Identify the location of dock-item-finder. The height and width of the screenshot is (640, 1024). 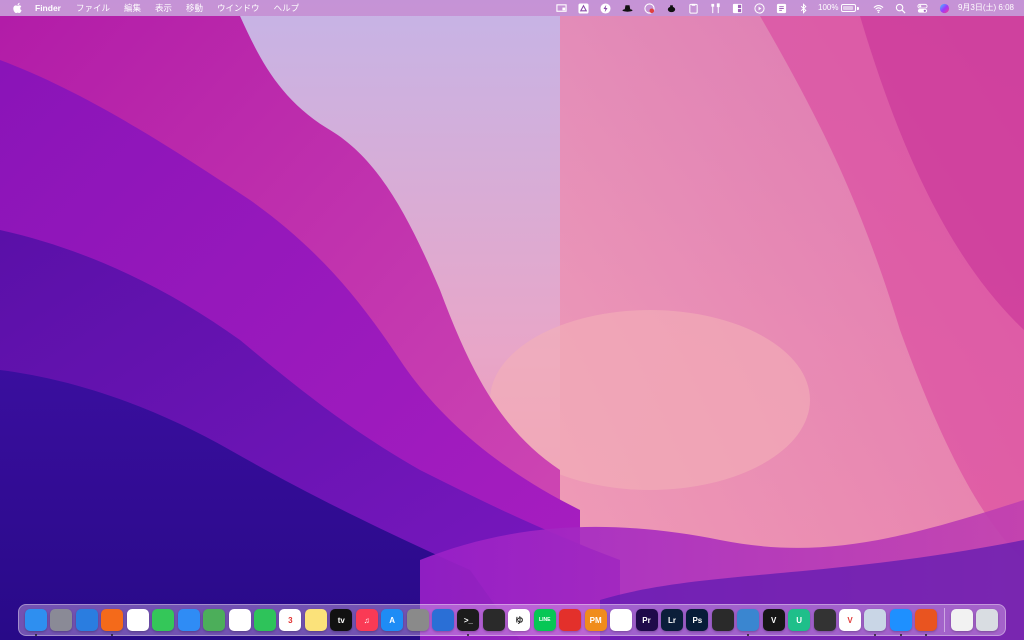
(36, 622).